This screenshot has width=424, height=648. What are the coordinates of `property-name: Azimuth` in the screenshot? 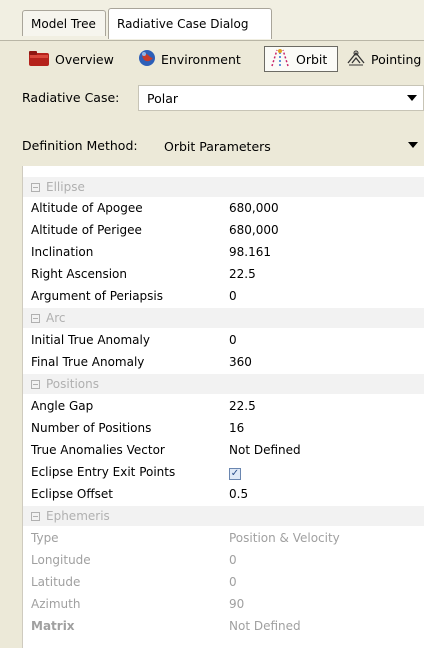 It's located at (56, 604).